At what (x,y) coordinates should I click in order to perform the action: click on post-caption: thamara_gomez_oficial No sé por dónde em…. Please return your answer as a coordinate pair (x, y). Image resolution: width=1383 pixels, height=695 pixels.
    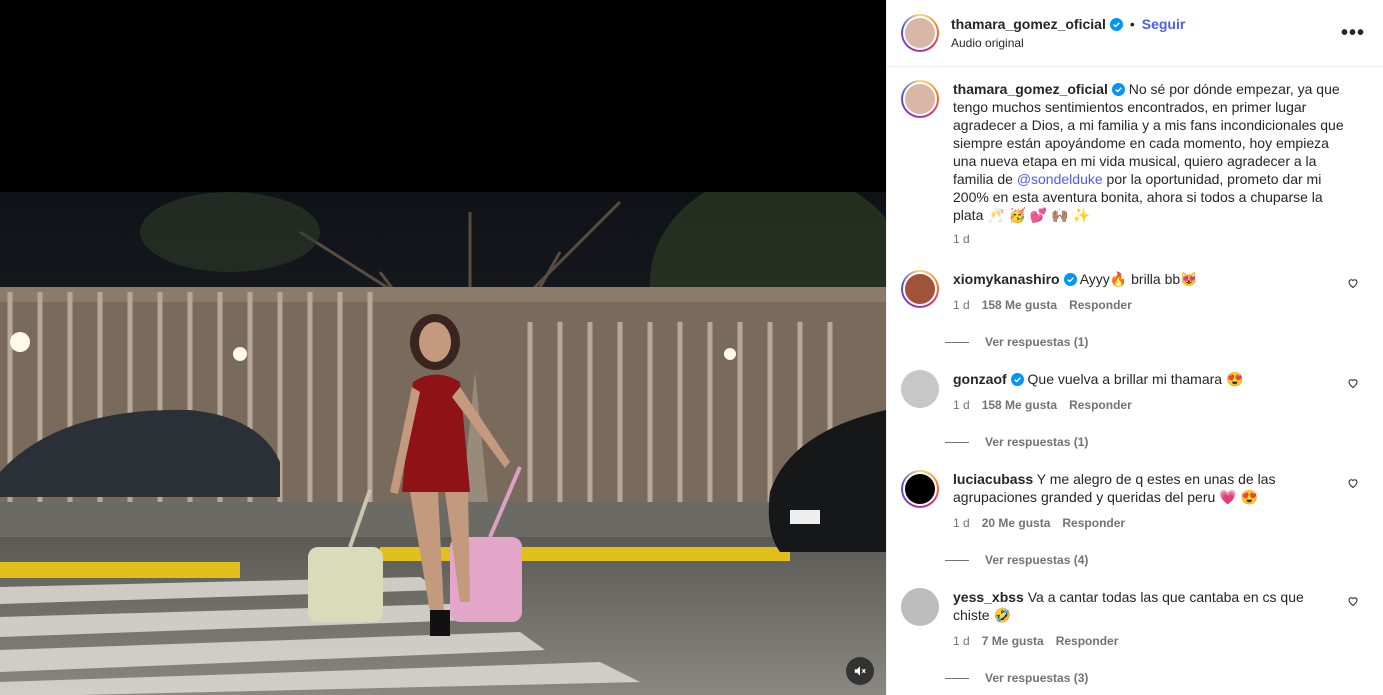
    Looking at the image, I should click on (1136, 164).